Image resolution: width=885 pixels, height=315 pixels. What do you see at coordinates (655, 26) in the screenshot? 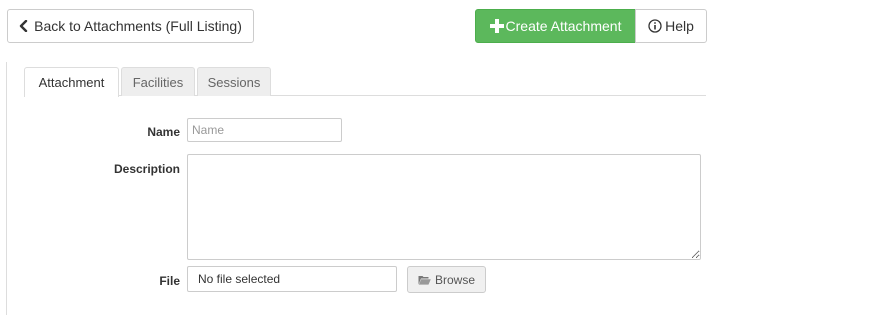
I see `info-circle-icon` at bounding box center [655, 26].